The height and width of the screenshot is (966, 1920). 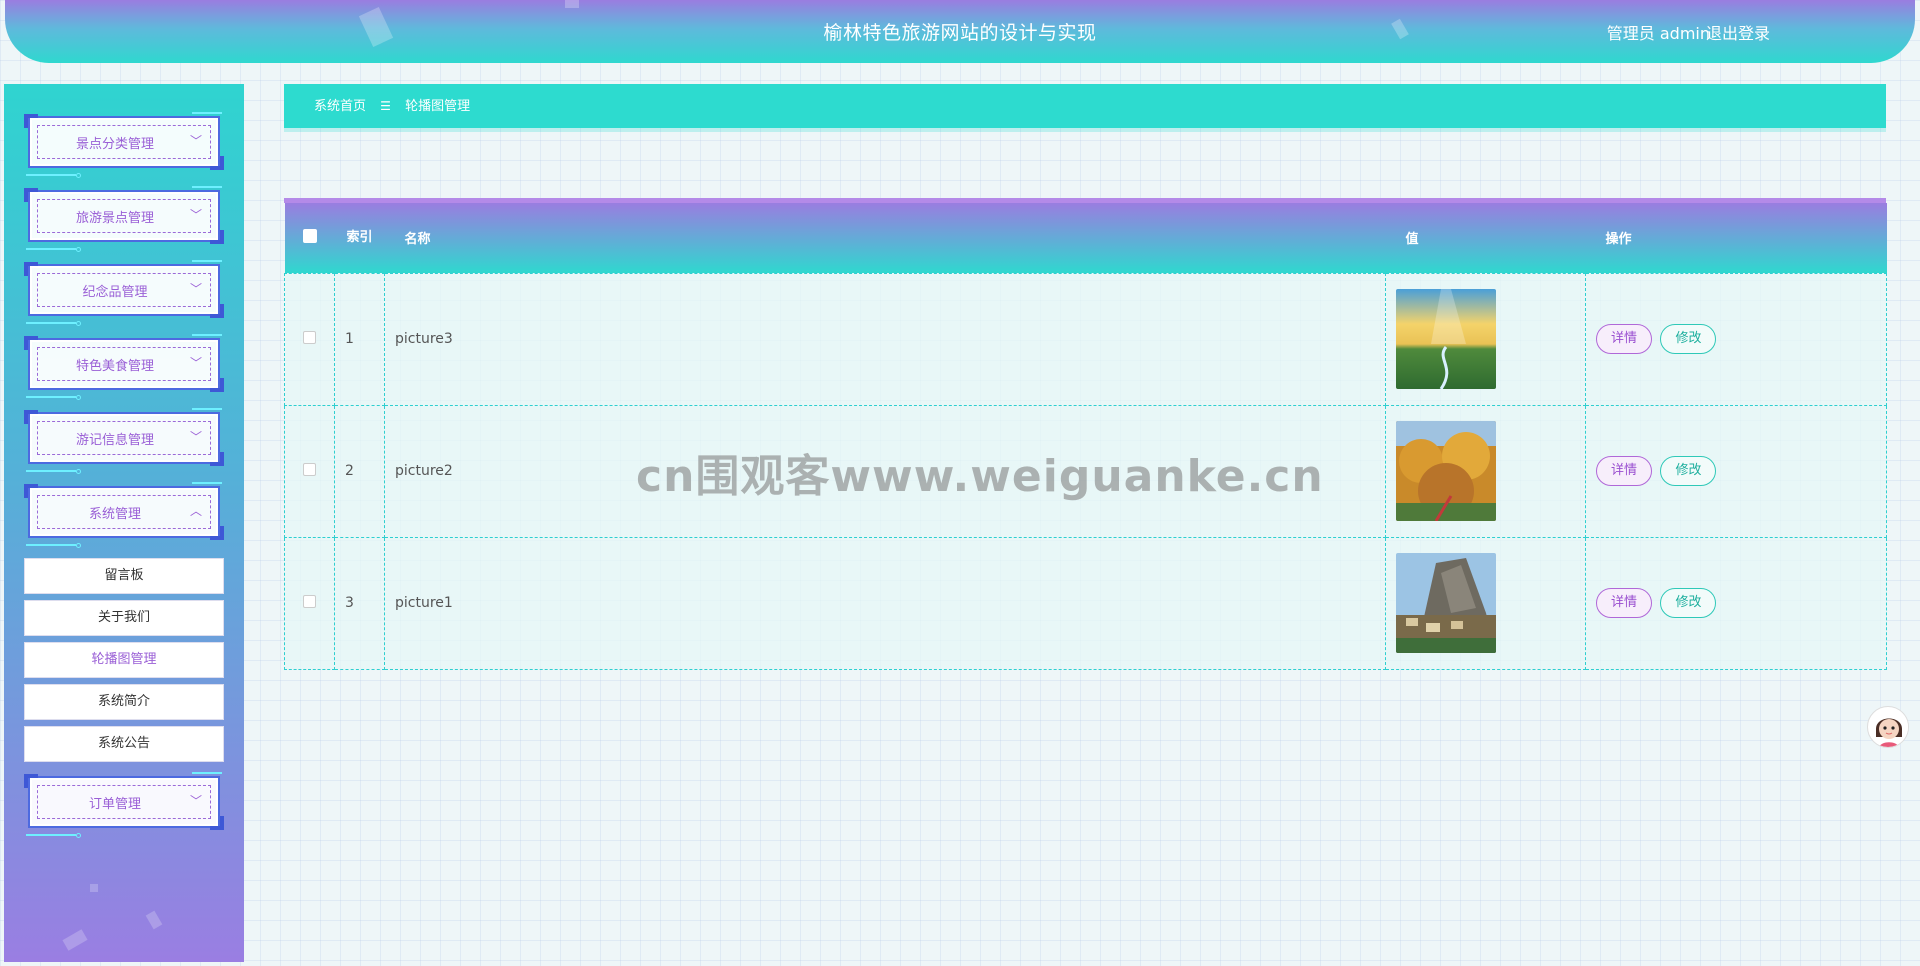 I want to click on sidebar-item-spots: 旅游景点管理 ﹀, so click(x=124, y=219).